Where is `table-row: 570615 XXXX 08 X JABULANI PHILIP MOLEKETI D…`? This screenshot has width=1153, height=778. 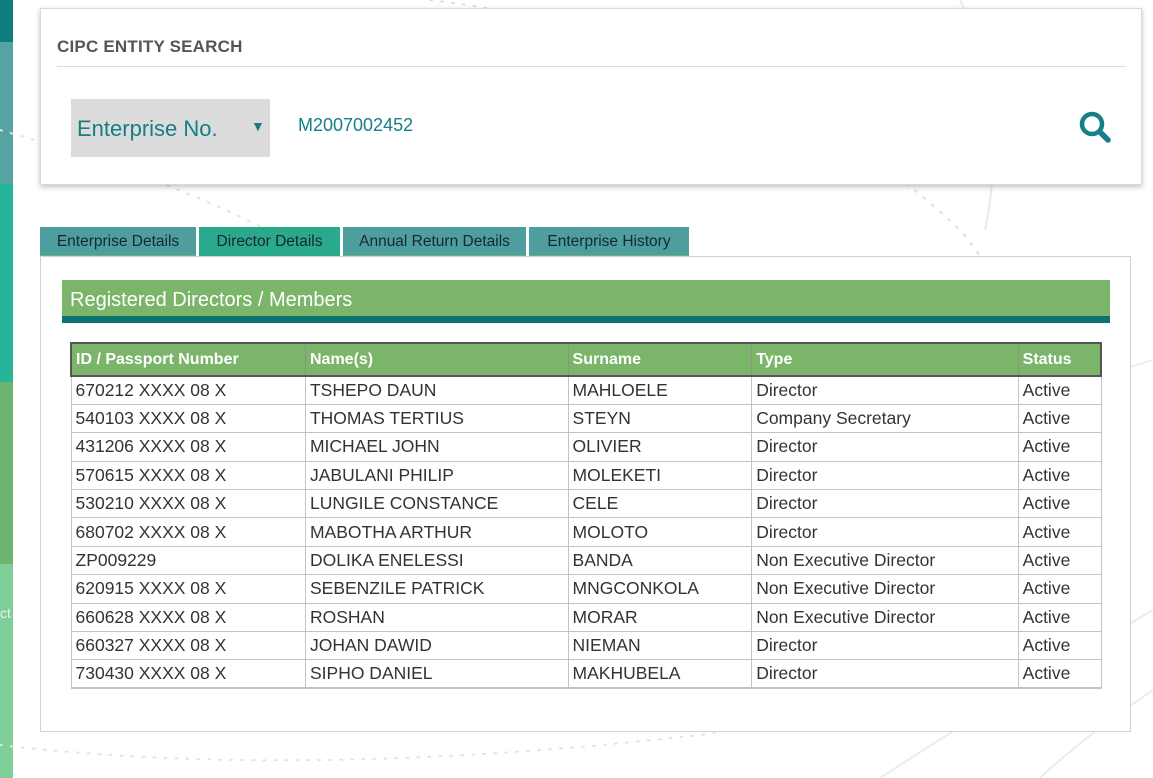
table-row: 570615 XXXX 08 X JABULANI PHILIP MOLEKETI D… is located at coordinates (586, 475).